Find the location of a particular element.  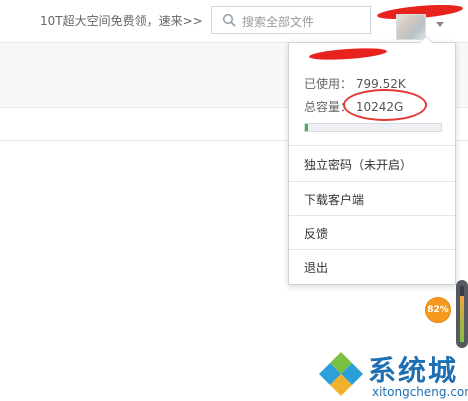

watermark-logo: 系统城 xitongcheng.com is located at coordinates (392, 375).